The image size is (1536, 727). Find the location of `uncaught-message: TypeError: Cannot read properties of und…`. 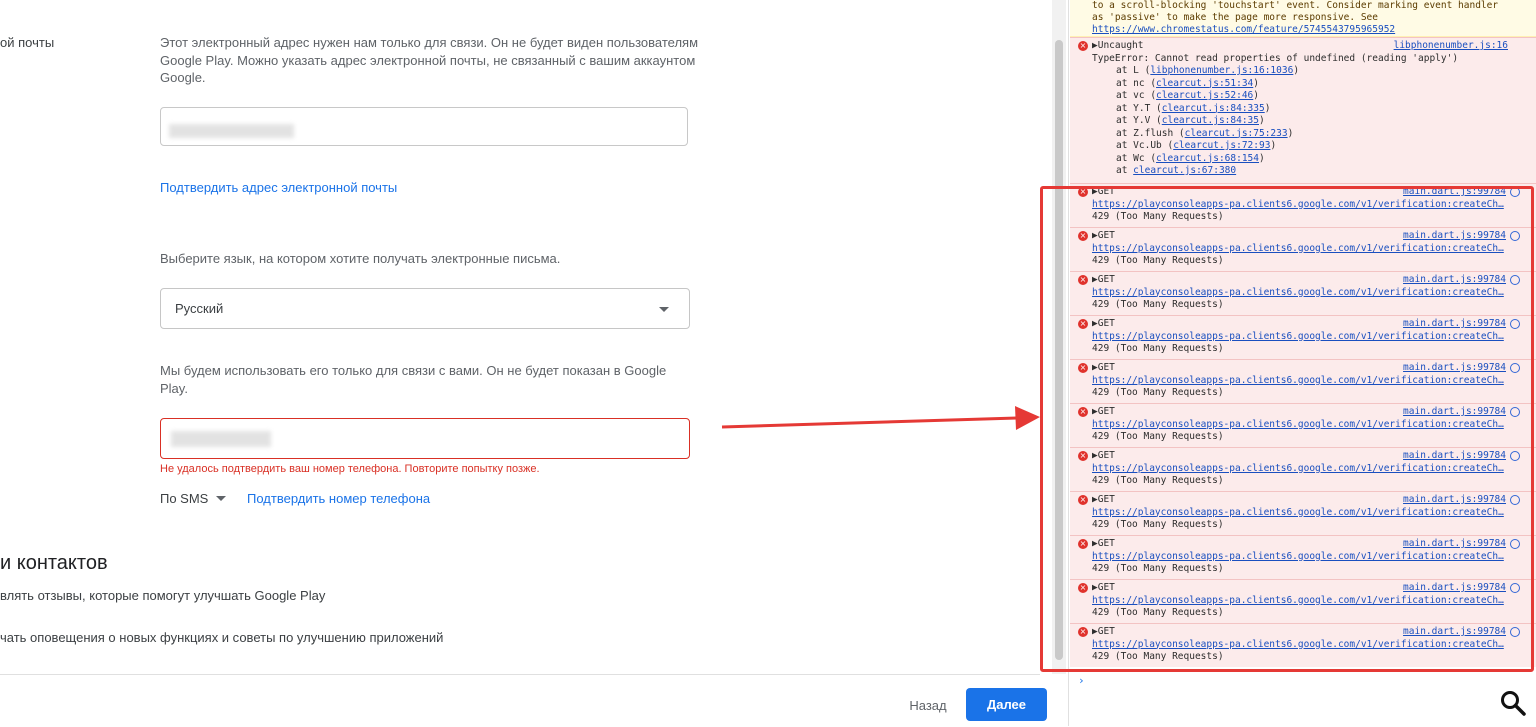

uncaught-message: TypeError: Cannot read properties of und… is located at coordinates (1275, 58).